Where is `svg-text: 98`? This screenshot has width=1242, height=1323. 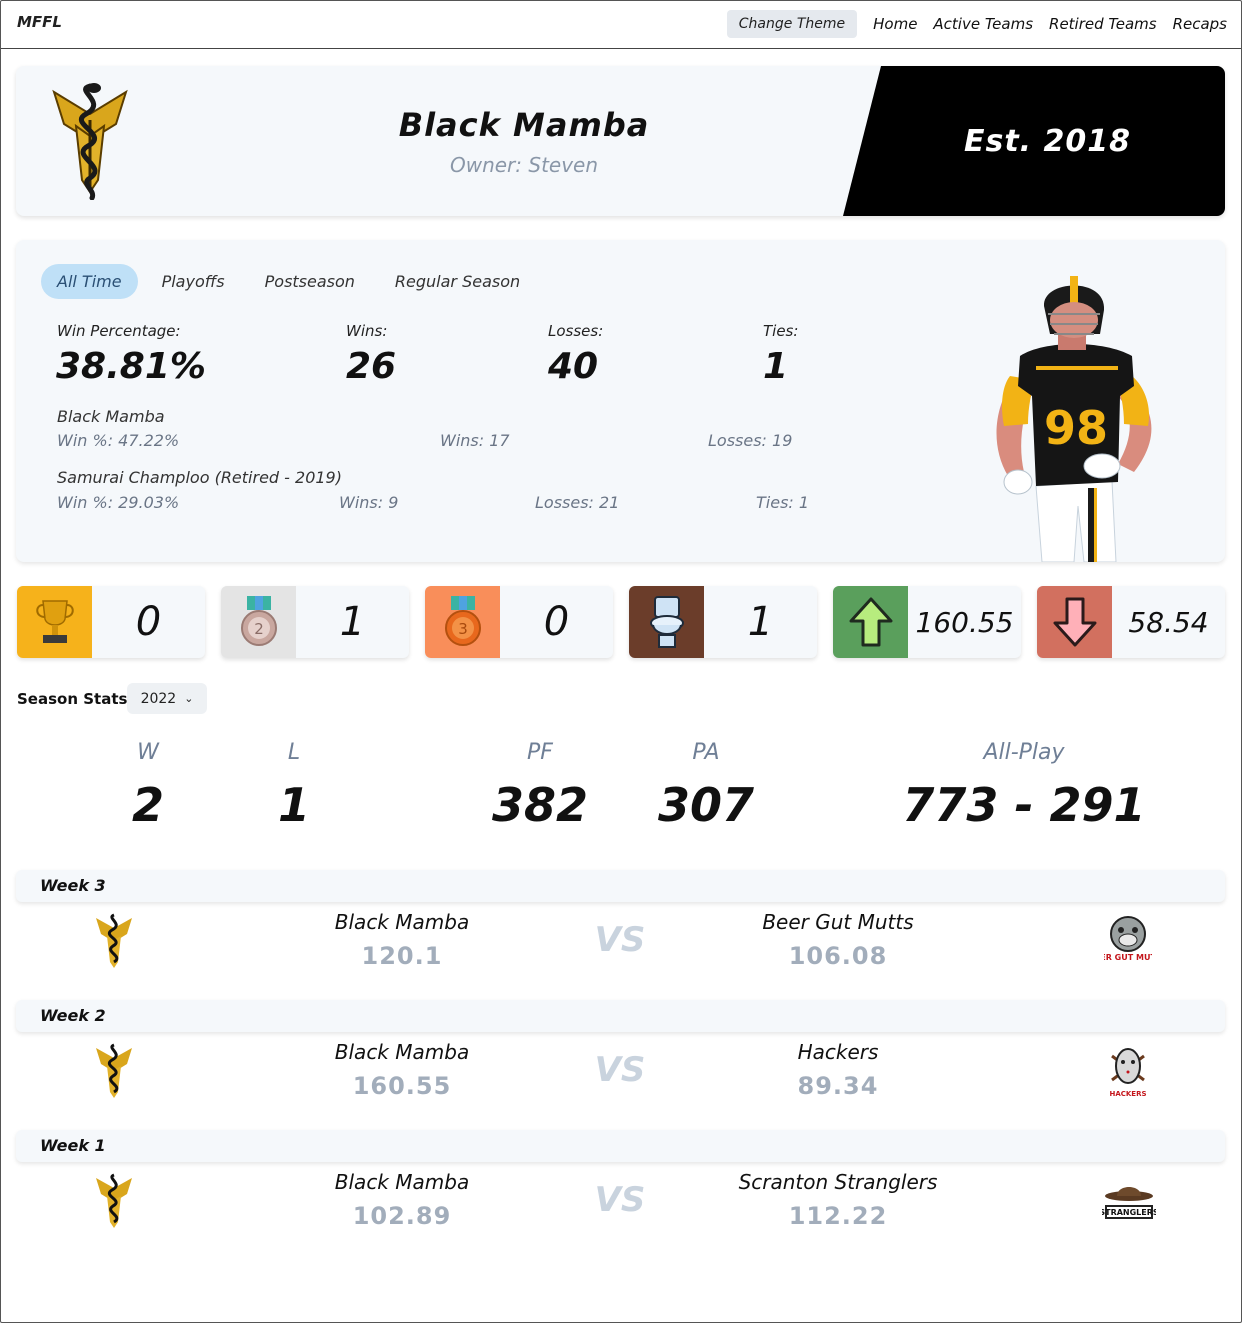
svg-text: 98 is located at coordinates (1076, 428).